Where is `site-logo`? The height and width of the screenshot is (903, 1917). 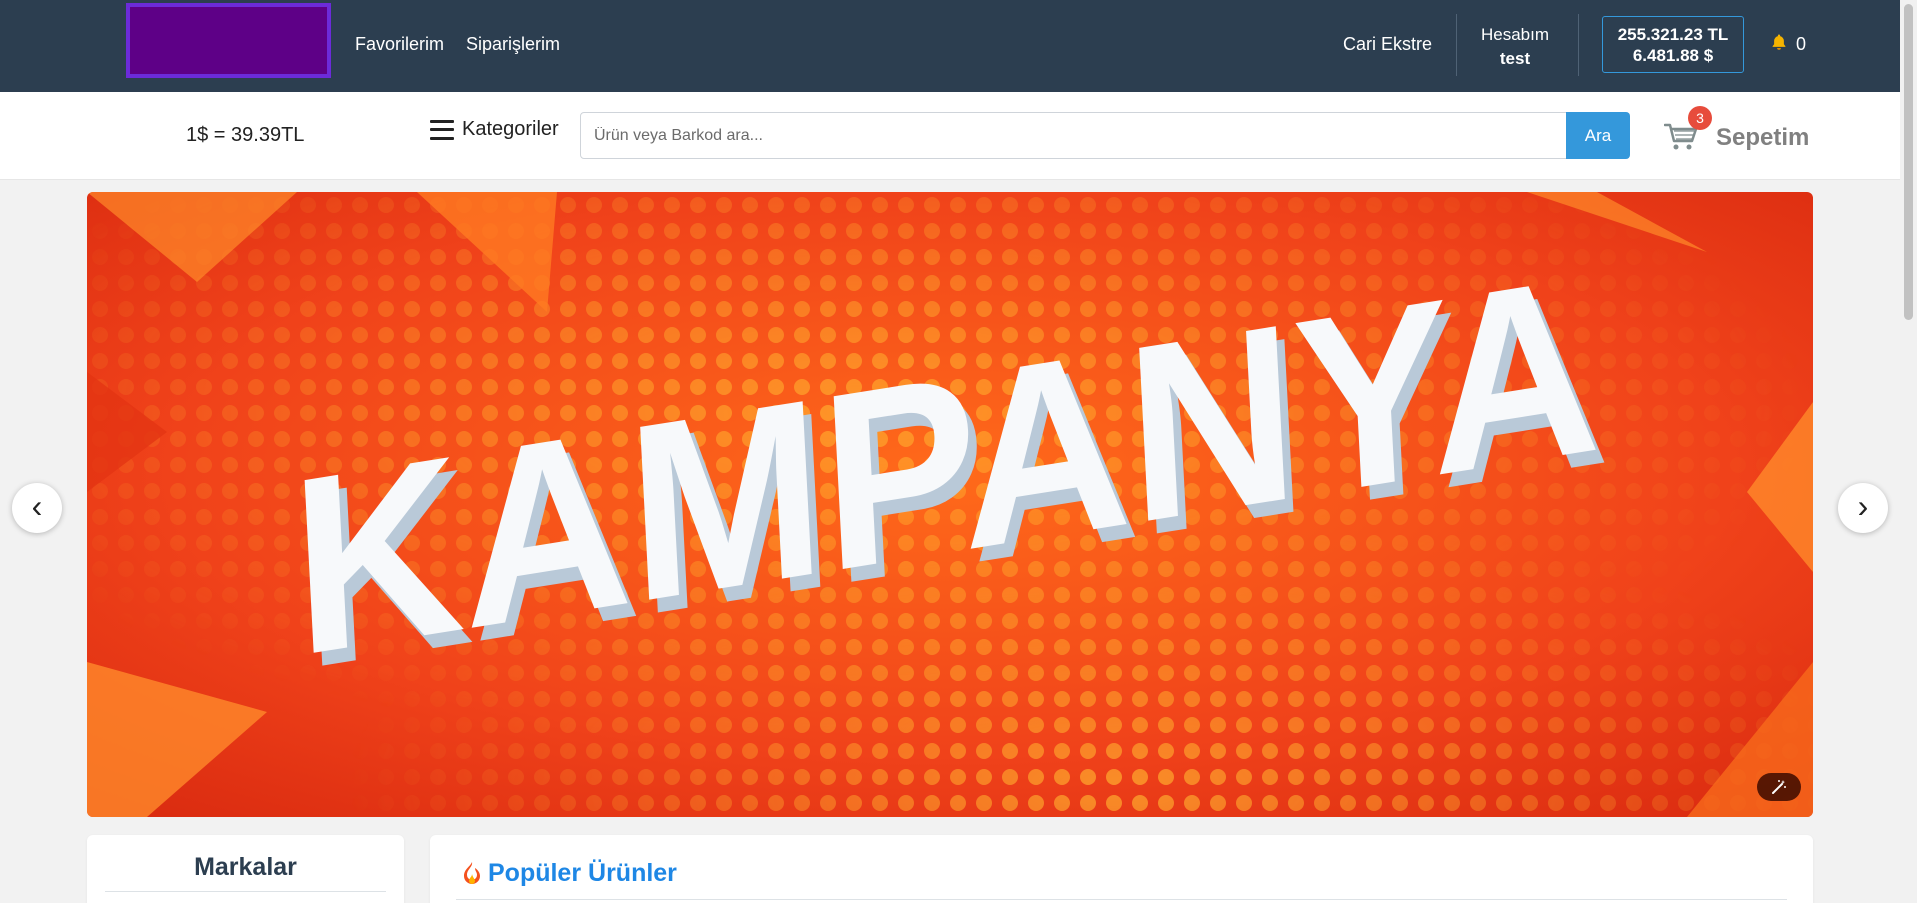
site-logo is located at coordinates (228, 40).